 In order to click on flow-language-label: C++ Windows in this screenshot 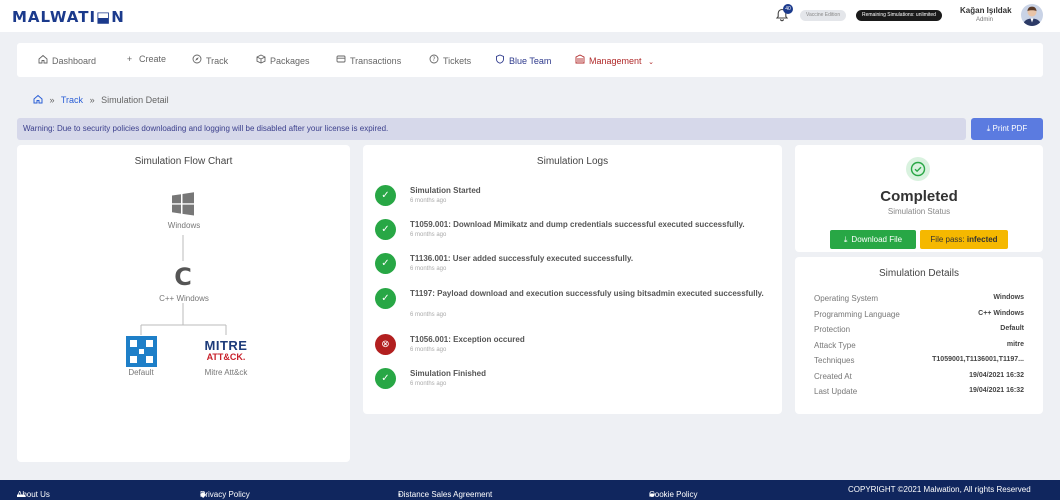, I will do `click(184, 298)`.